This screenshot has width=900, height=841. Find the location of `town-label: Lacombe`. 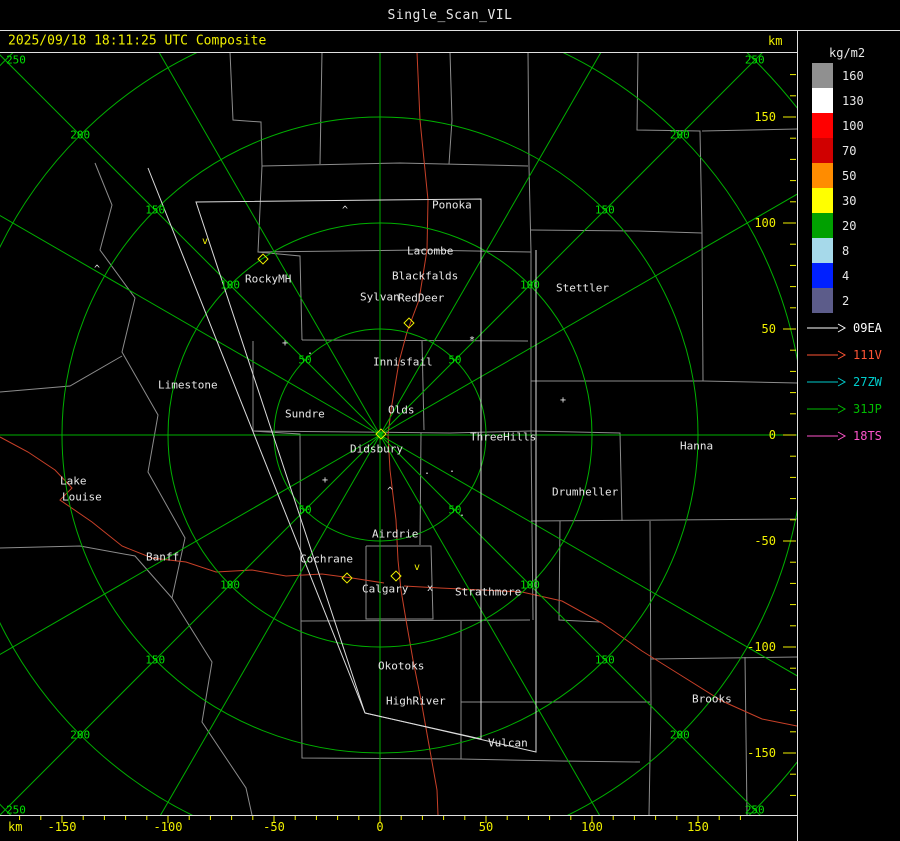

town-label: Lacombe is located at coordinates (430, 251).